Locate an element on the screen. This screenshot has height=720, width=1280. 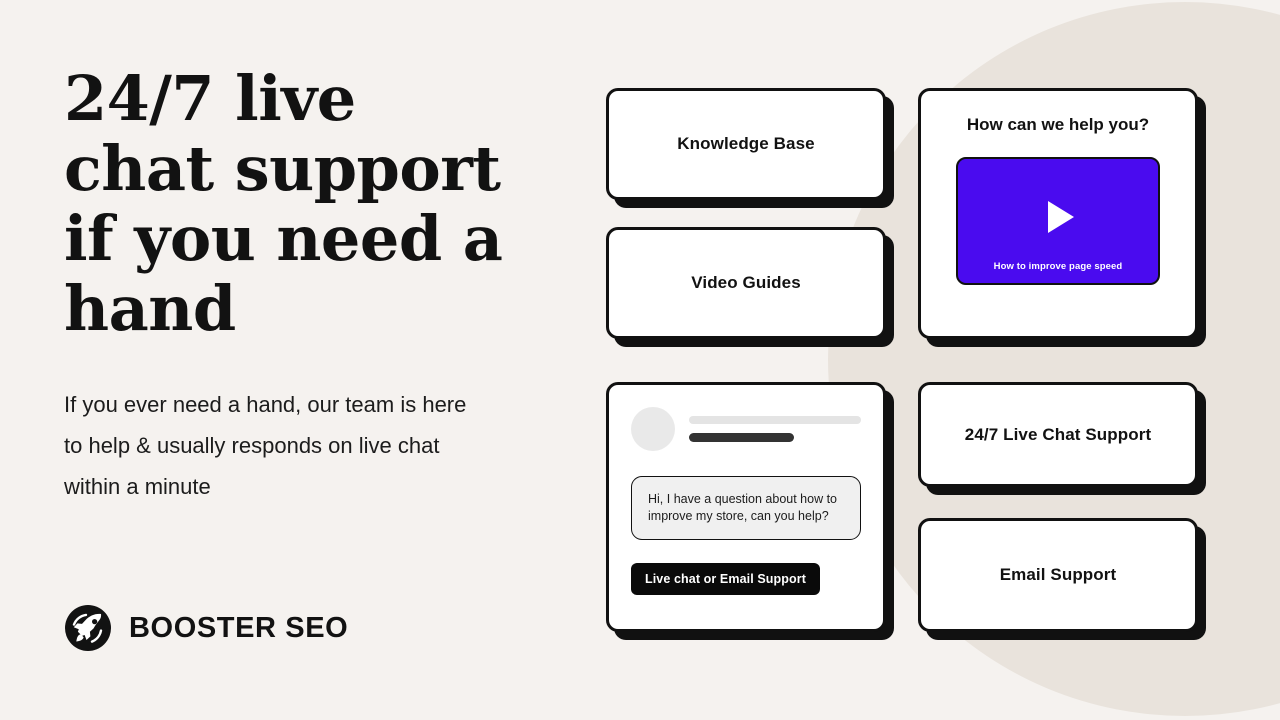
card-knowledge-base: Knowledge Base is located at coordinates (746, 144).